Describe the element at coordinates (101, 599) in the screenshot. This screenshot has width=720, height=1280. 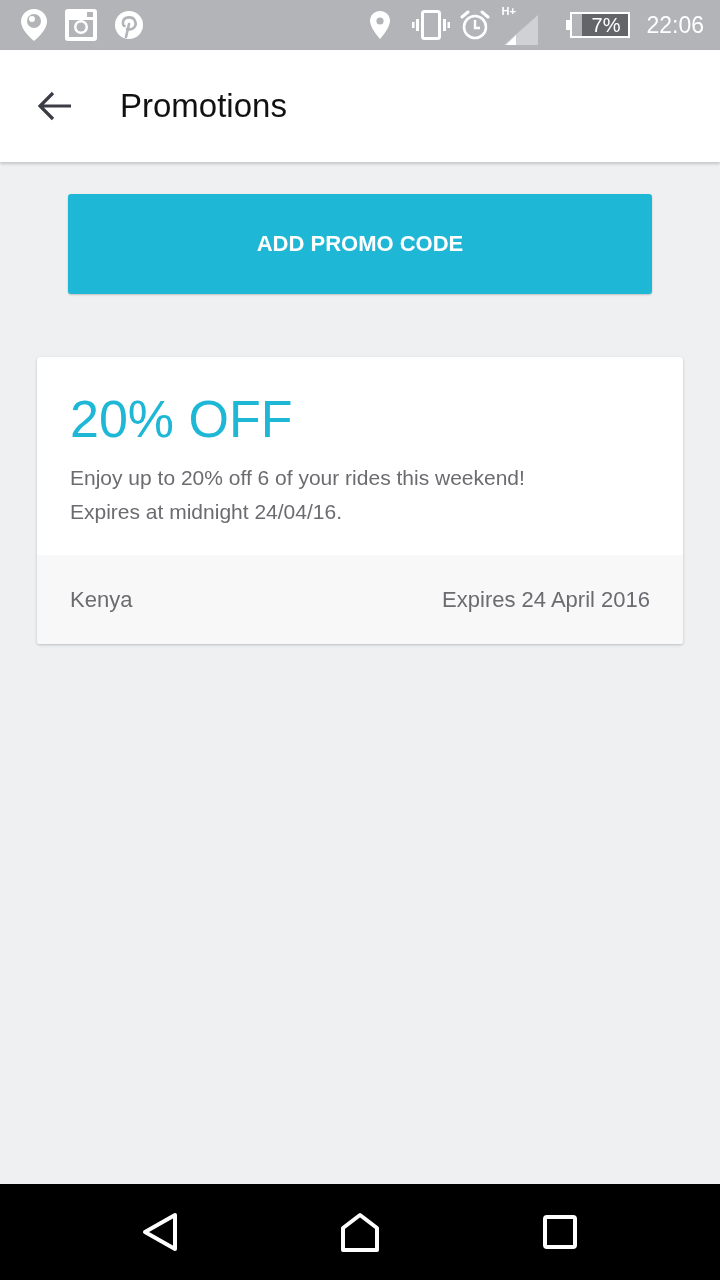
I see `promotion-region: Kenya` at that location.